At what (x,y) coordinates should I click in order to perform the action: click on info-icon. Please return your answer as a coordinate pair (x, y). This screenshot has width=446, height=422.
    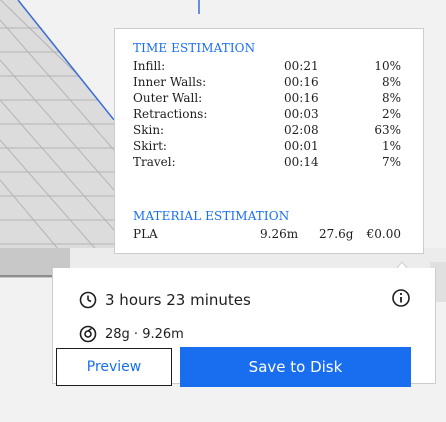
    Looking at the image, I should click on (401, 298).